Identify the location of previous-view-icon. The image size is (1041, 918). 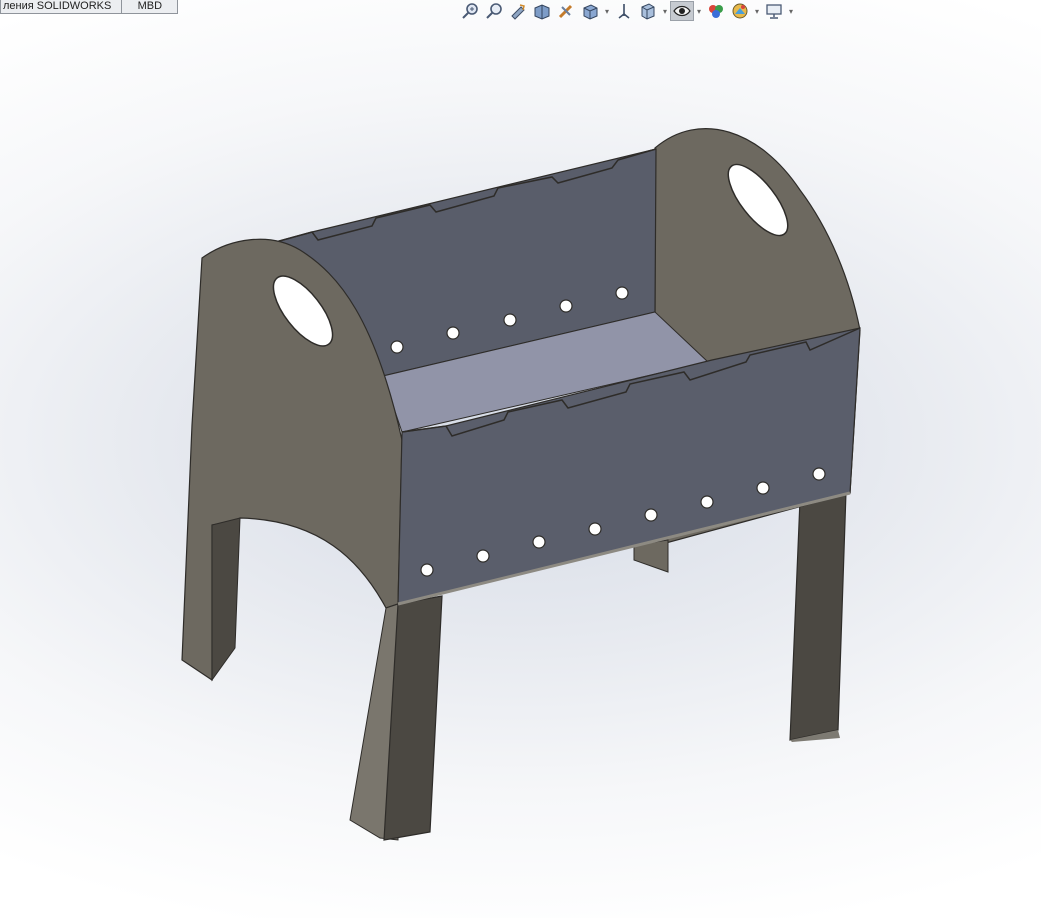
(518, 12).